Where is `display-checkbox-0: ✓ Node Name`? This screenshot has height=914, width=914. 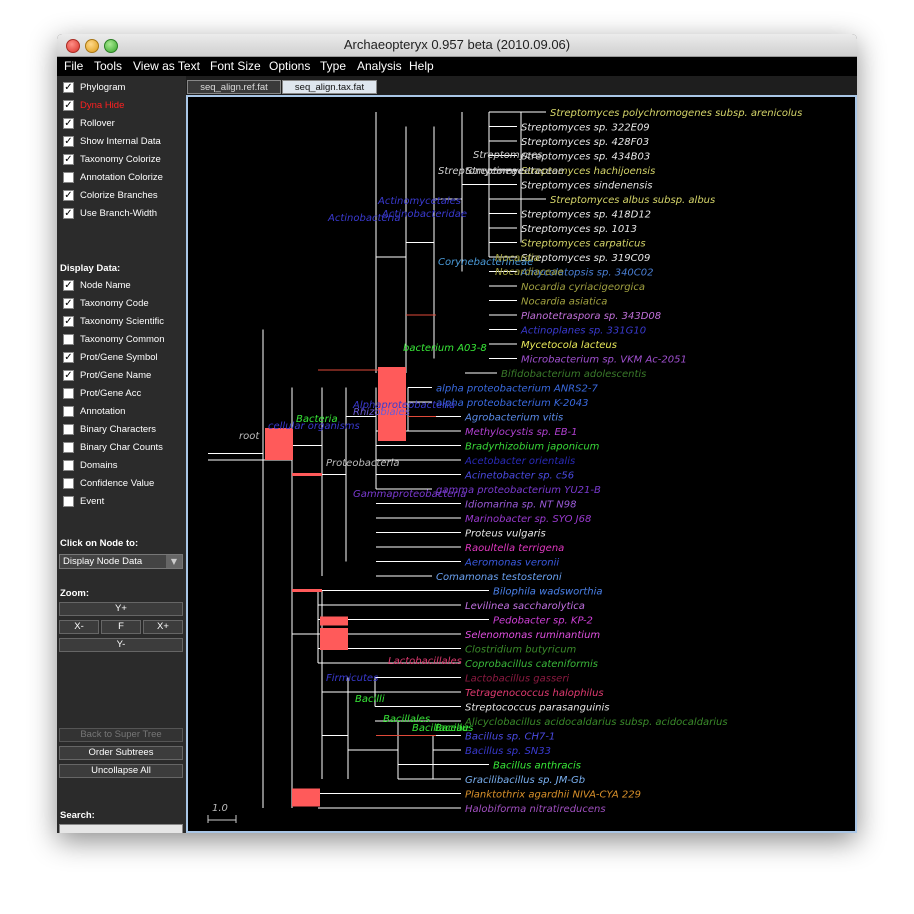 display-checkbox-0: ✓ Node Name is located at coordinates (122, 286).